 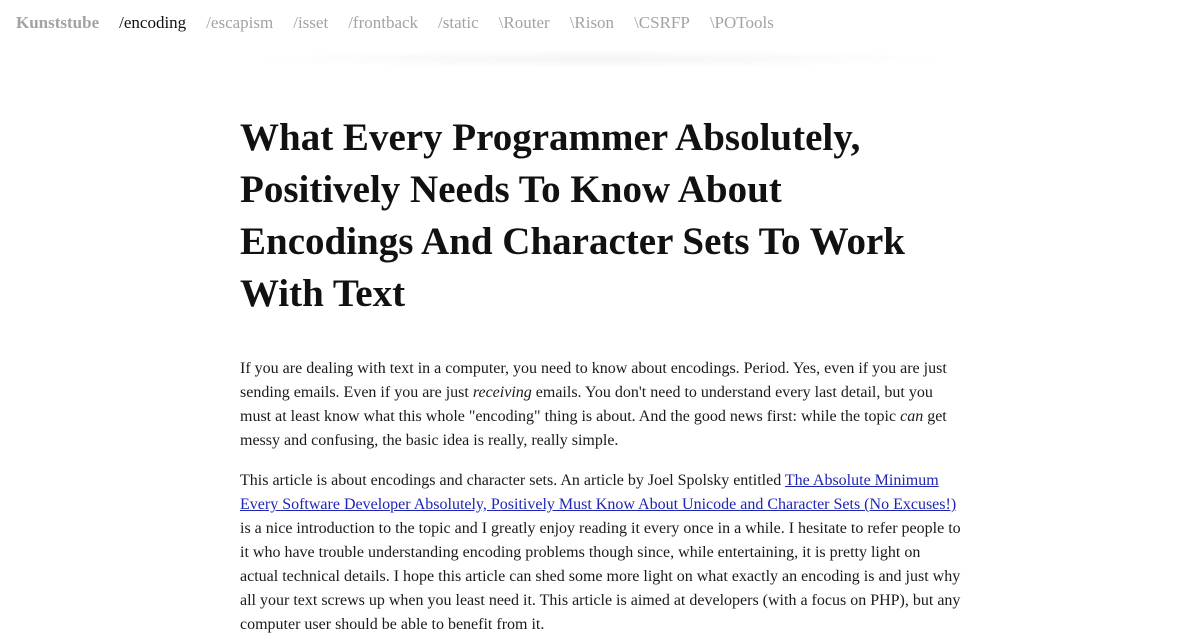 What do you see at coordinates (502, 392) in the screenshot?
I see `intro-emphasis-receiving: receiving` at bounding box center [502, 392].